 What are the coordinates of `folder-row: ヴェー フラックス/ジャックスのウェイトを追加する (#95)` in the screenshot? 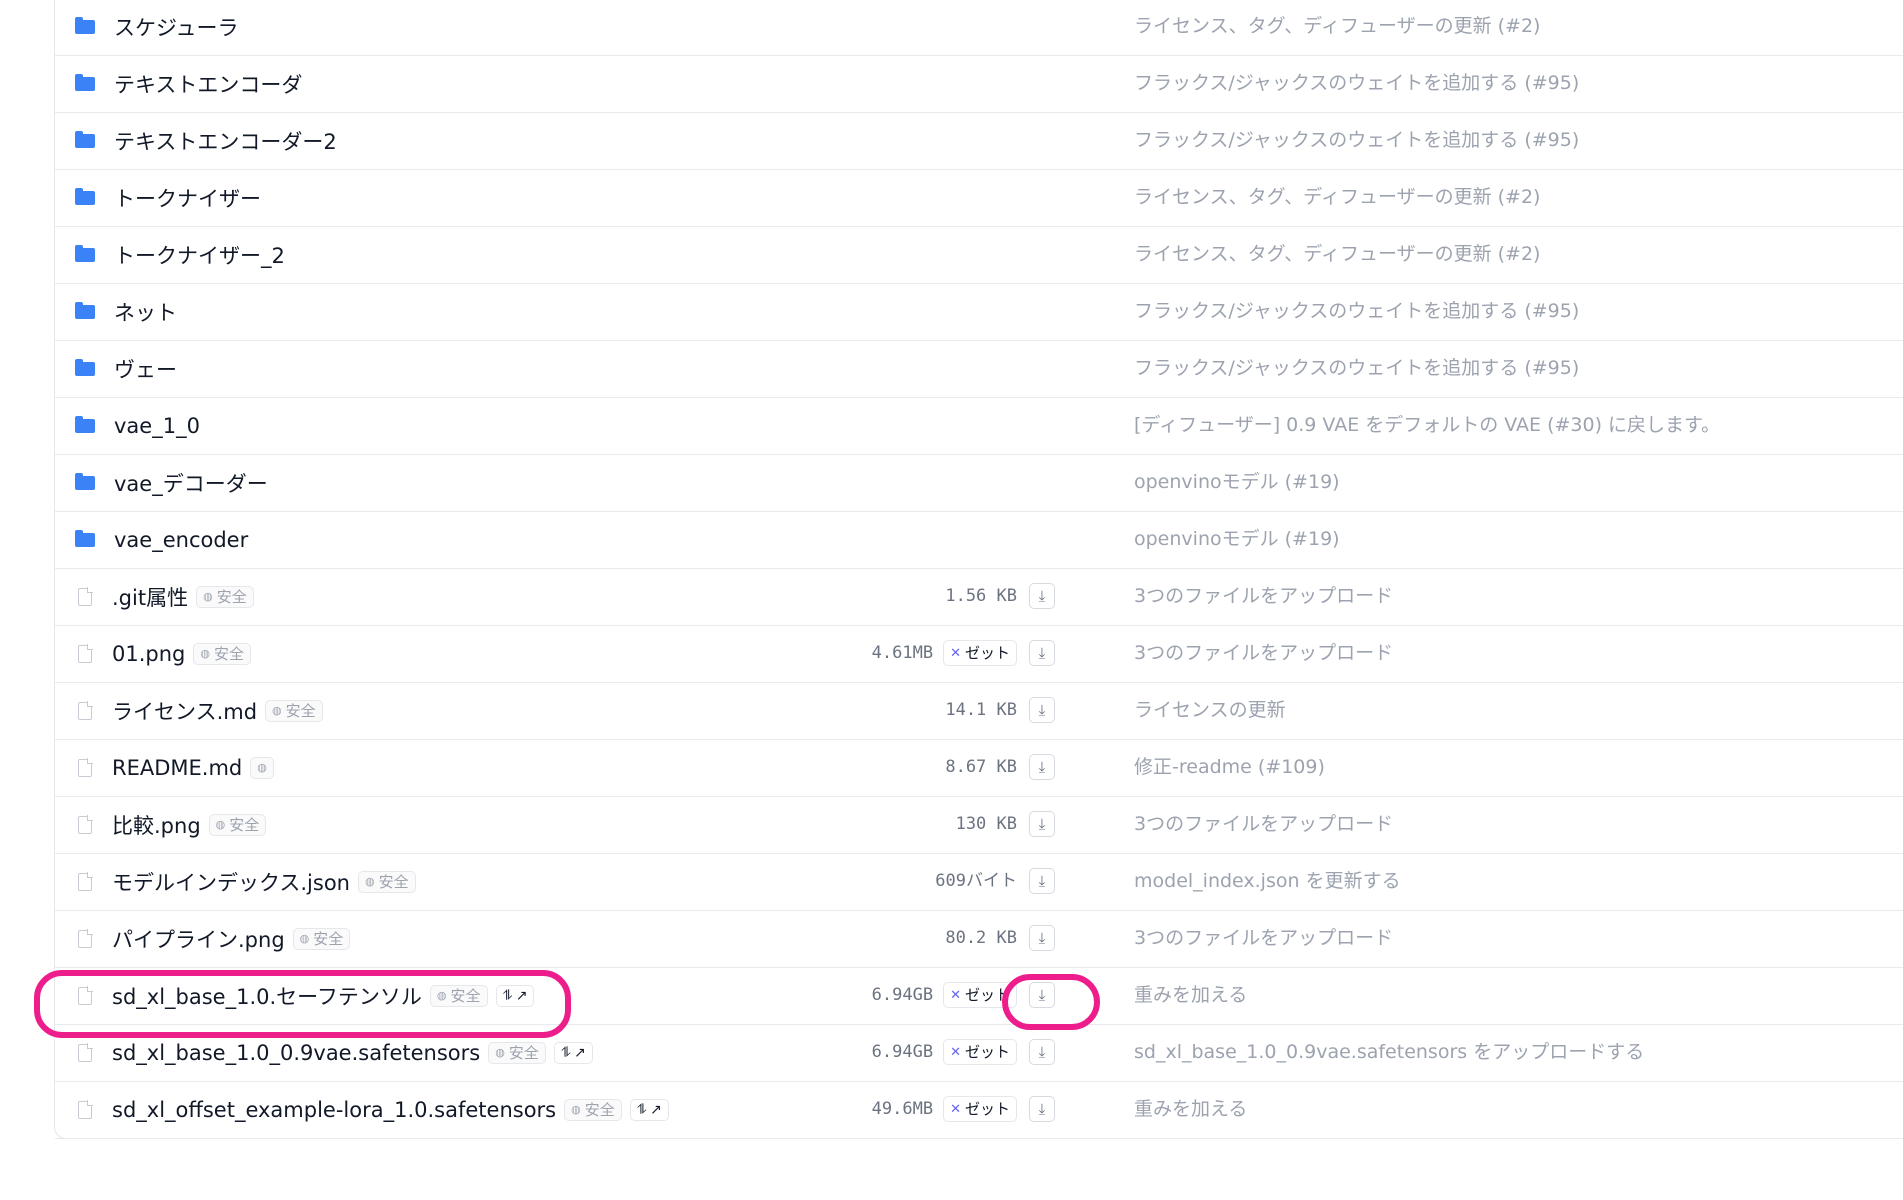 It's located at (979, 369).